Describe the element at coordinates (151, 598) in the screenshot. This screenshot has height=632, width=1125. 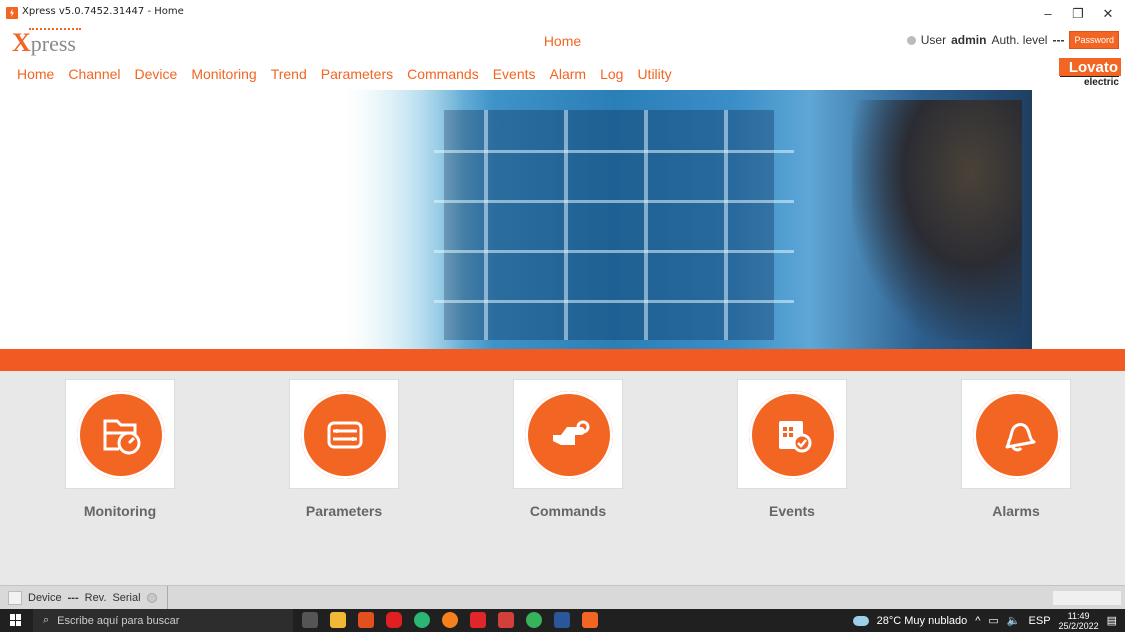
I see `connection-status-icon` at that location.